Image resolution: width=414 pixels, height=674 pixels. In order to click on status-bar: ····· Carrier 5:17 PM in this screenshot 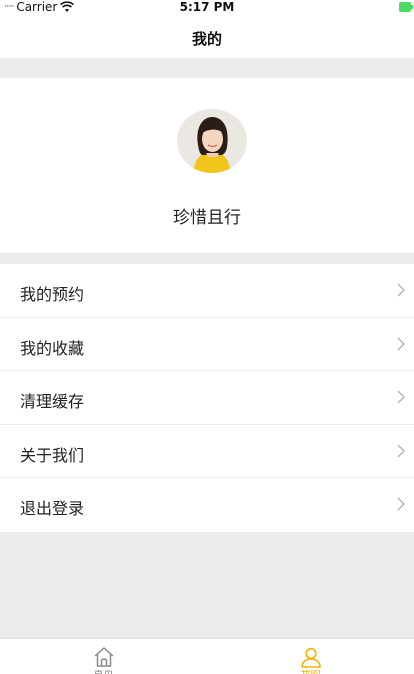, I will do `click(207, 8)`.